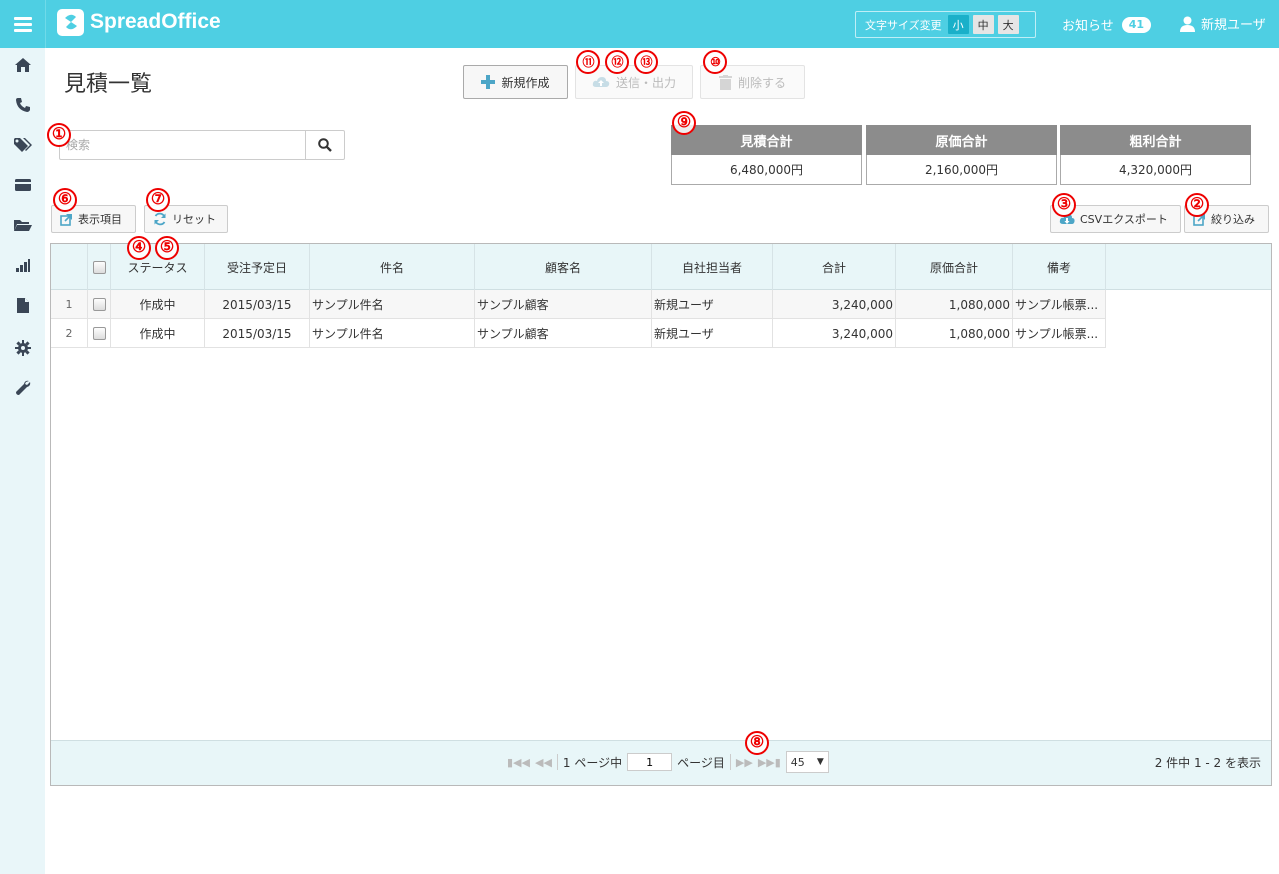 The width and height of the screenshot is (1279, 874). Describe the element at coordinates (167, 248) in the screenshot. I see `annotation-marker-5: ⑤` at that location.